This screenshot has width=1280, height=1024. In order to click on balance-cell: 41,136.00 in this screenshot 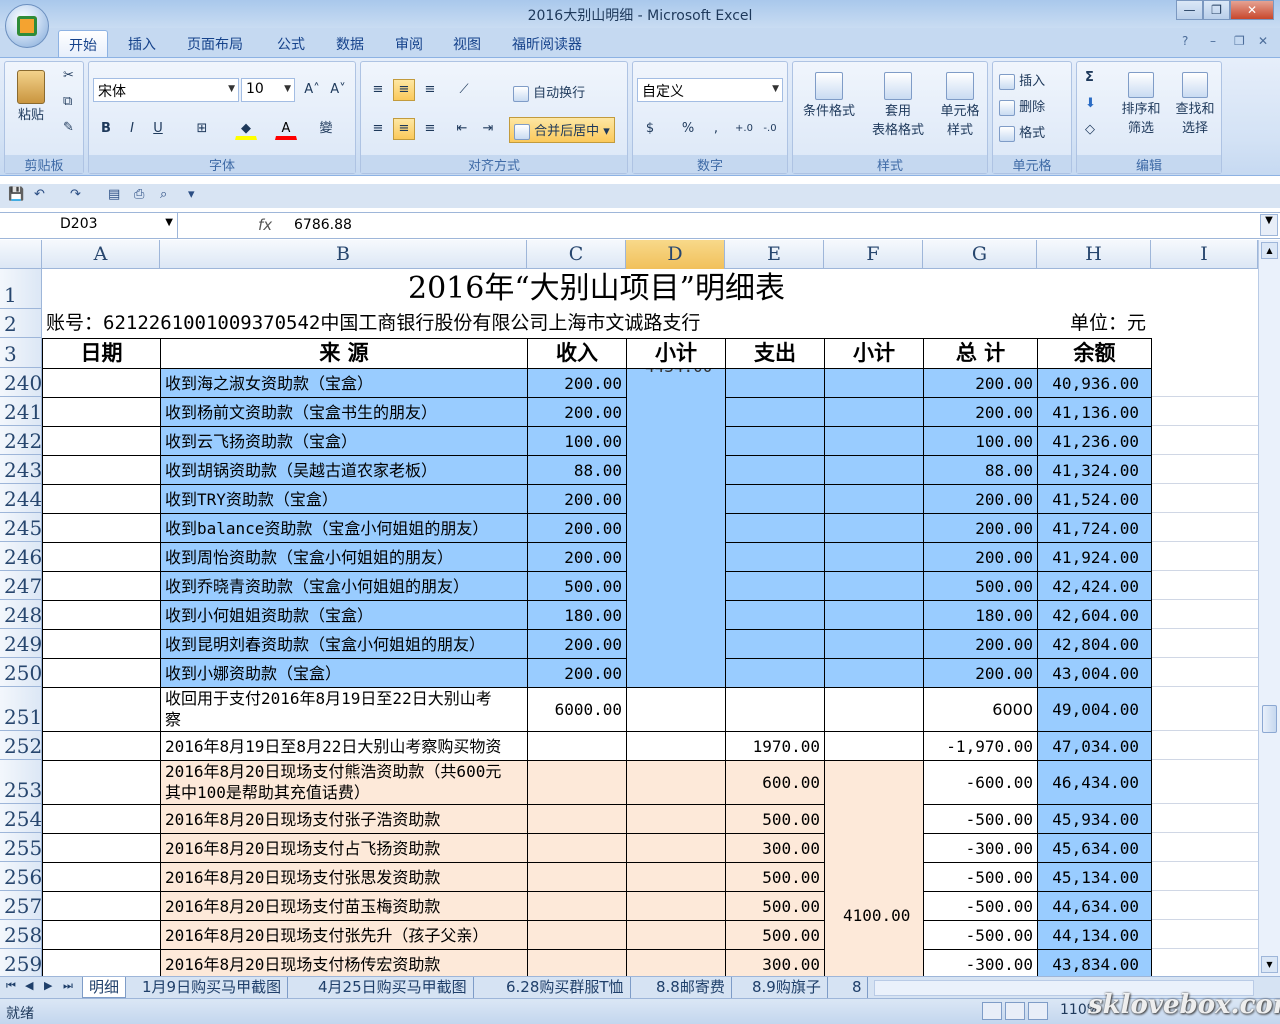, I will do `click(1094, 412)`.